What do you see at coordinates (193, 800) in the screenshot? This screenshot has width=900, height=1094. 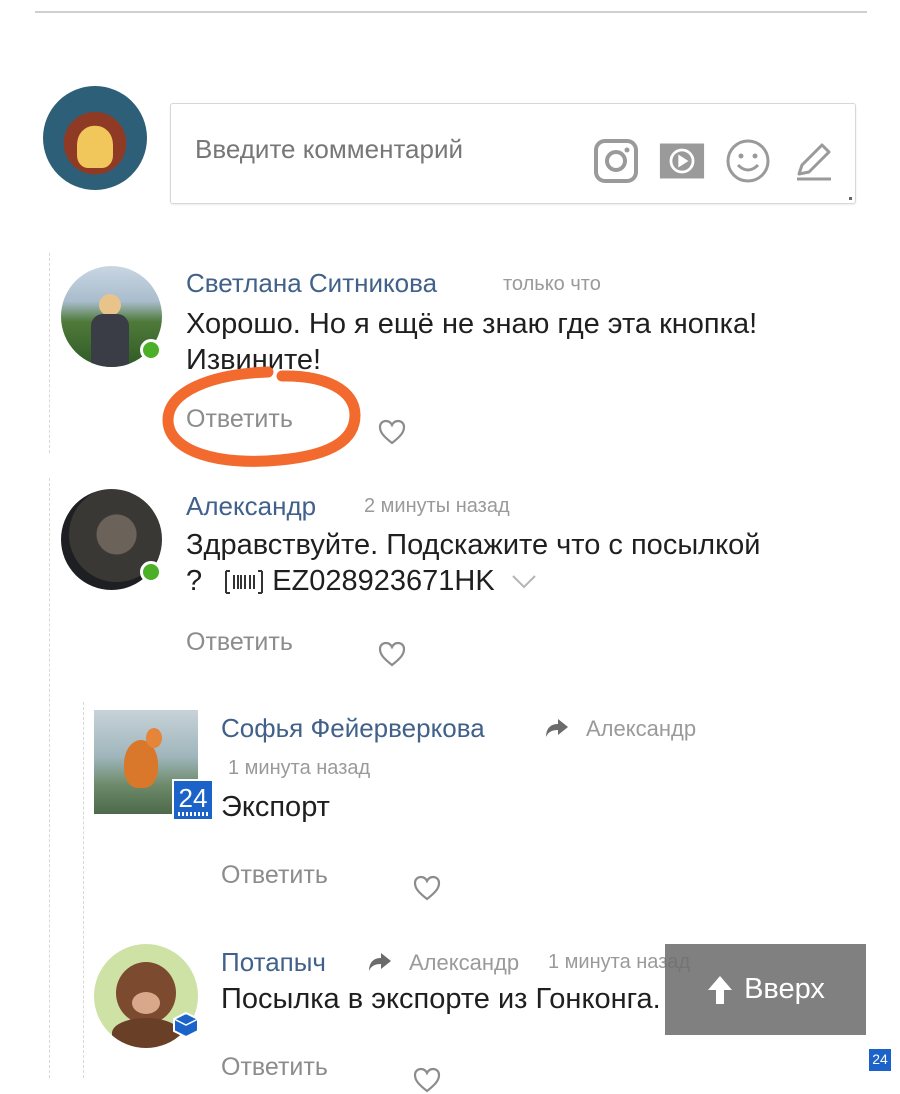 I see `badge-24: 24` at bounding box center [193, 800].